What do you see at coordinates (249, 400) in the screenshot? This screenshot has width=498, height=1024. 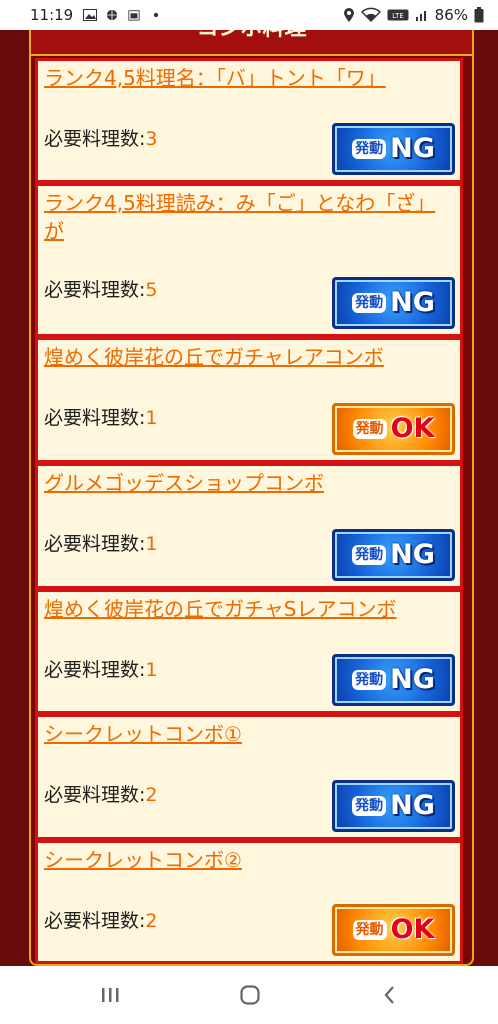 I see `combo-card: 煌めく彼岸花の丘でガチャレアコンボ必要料理数:1 発動 OK` at bounding box center [249, 400].